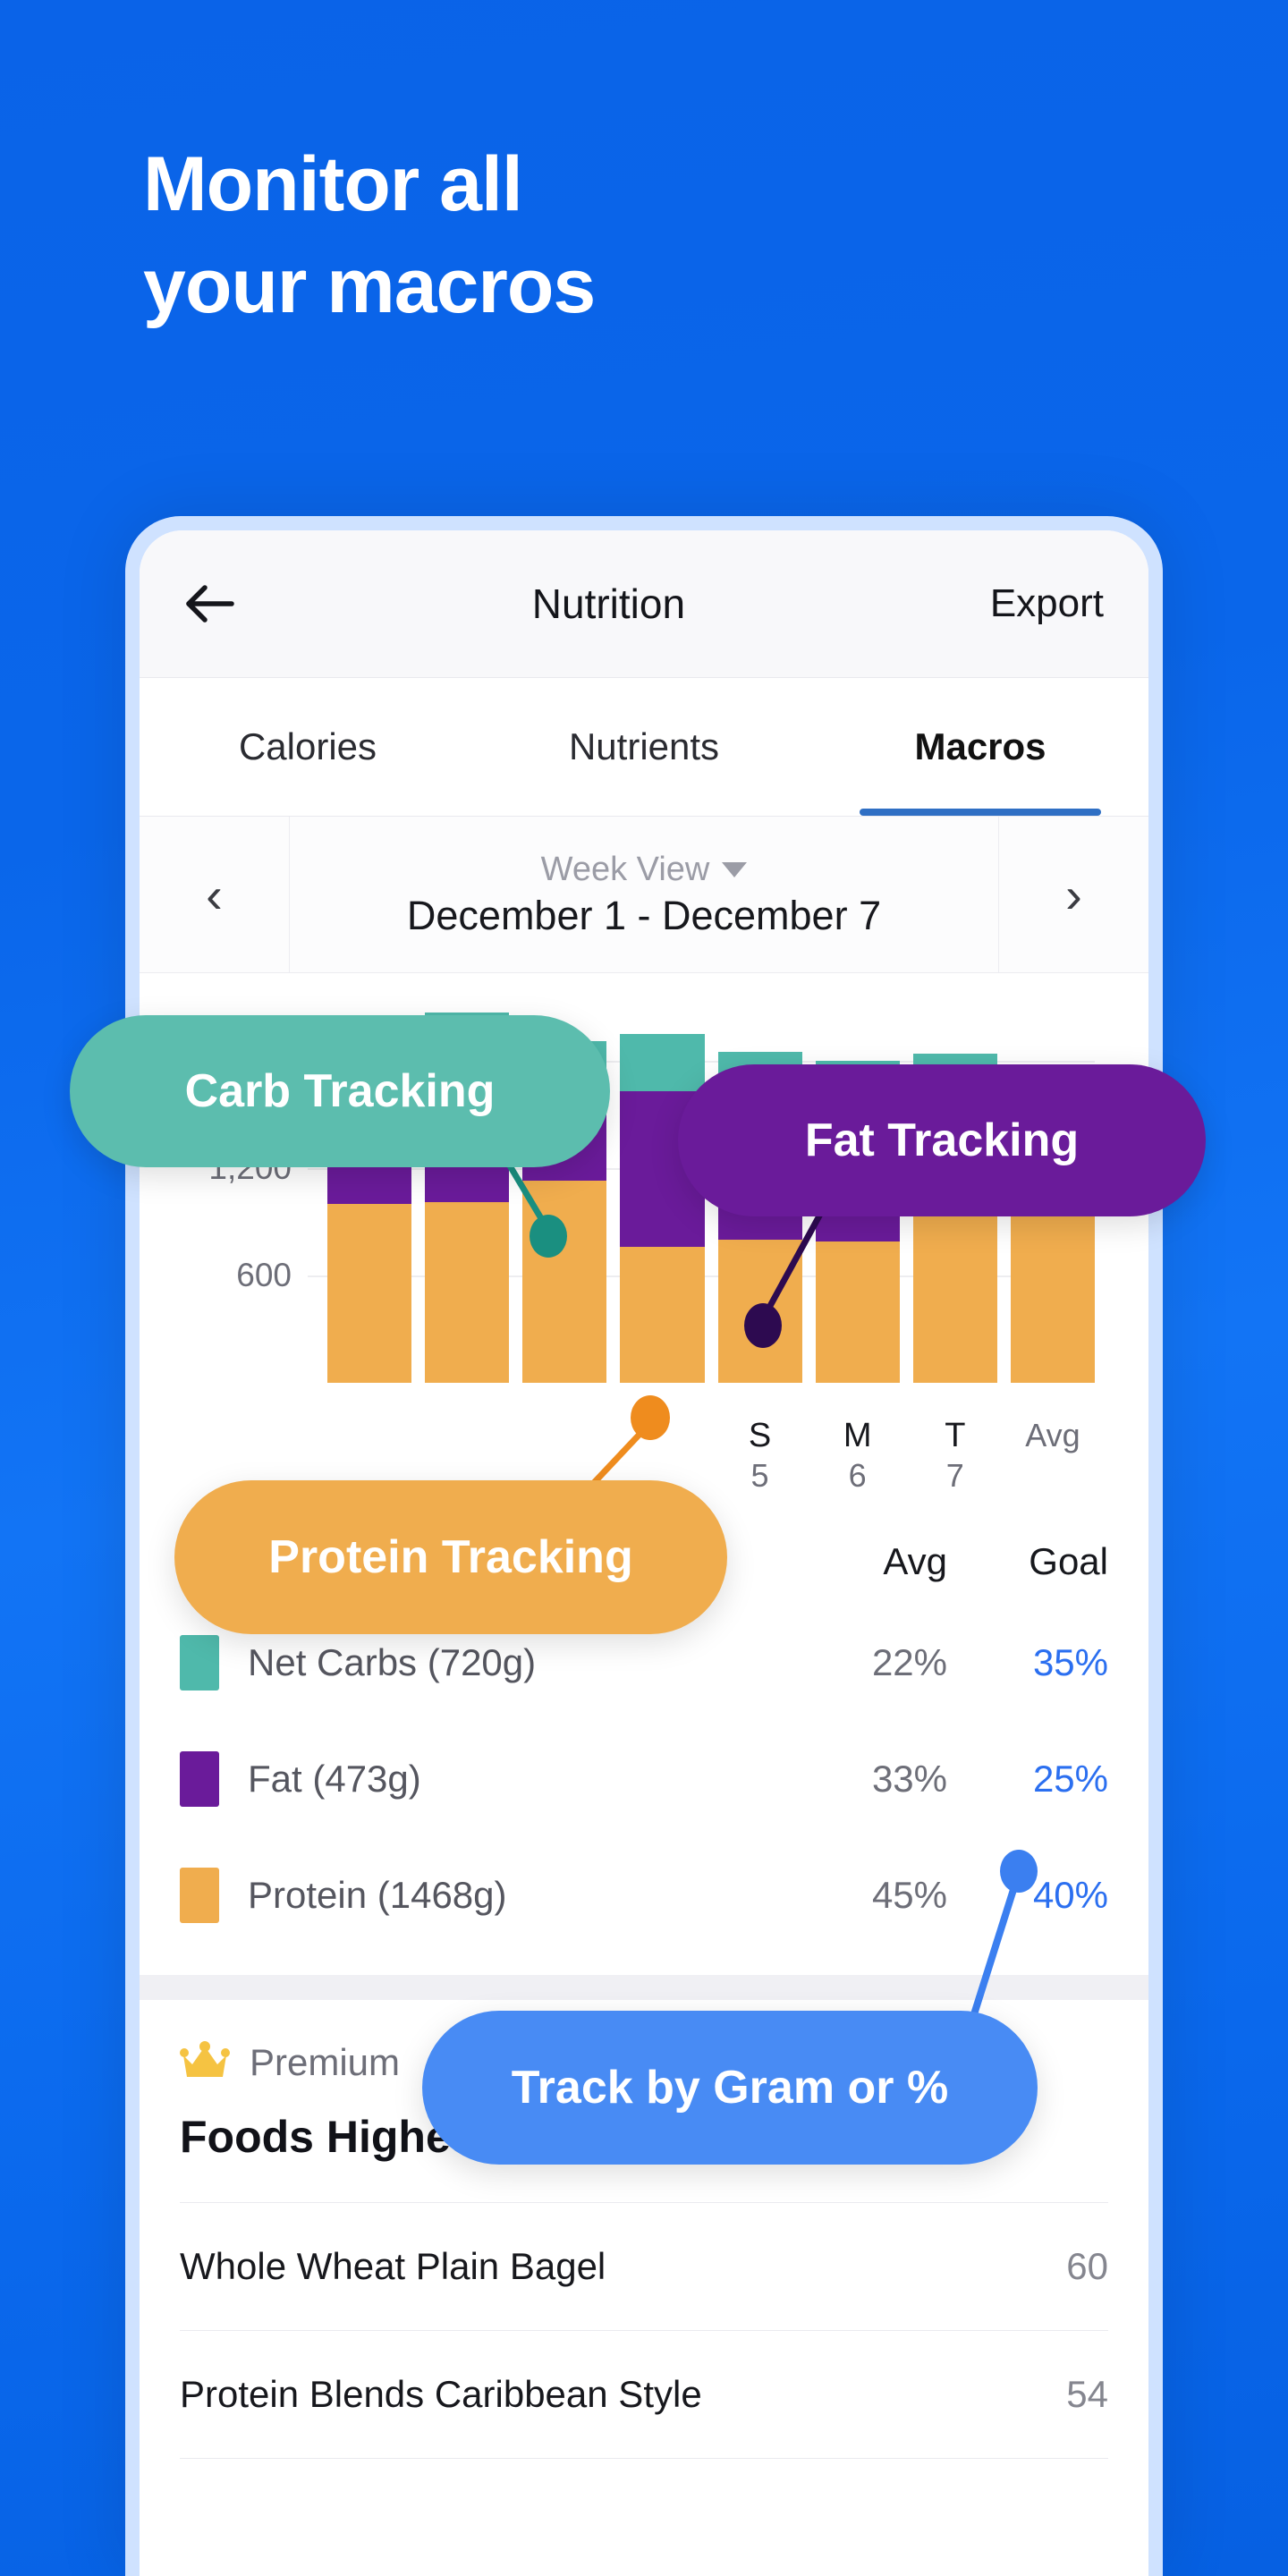 This screenshot has height=2576, width=1288. I want to click on food-list-item-1: Whole Wheat Plain Bagel 60, so click(644, 2266).